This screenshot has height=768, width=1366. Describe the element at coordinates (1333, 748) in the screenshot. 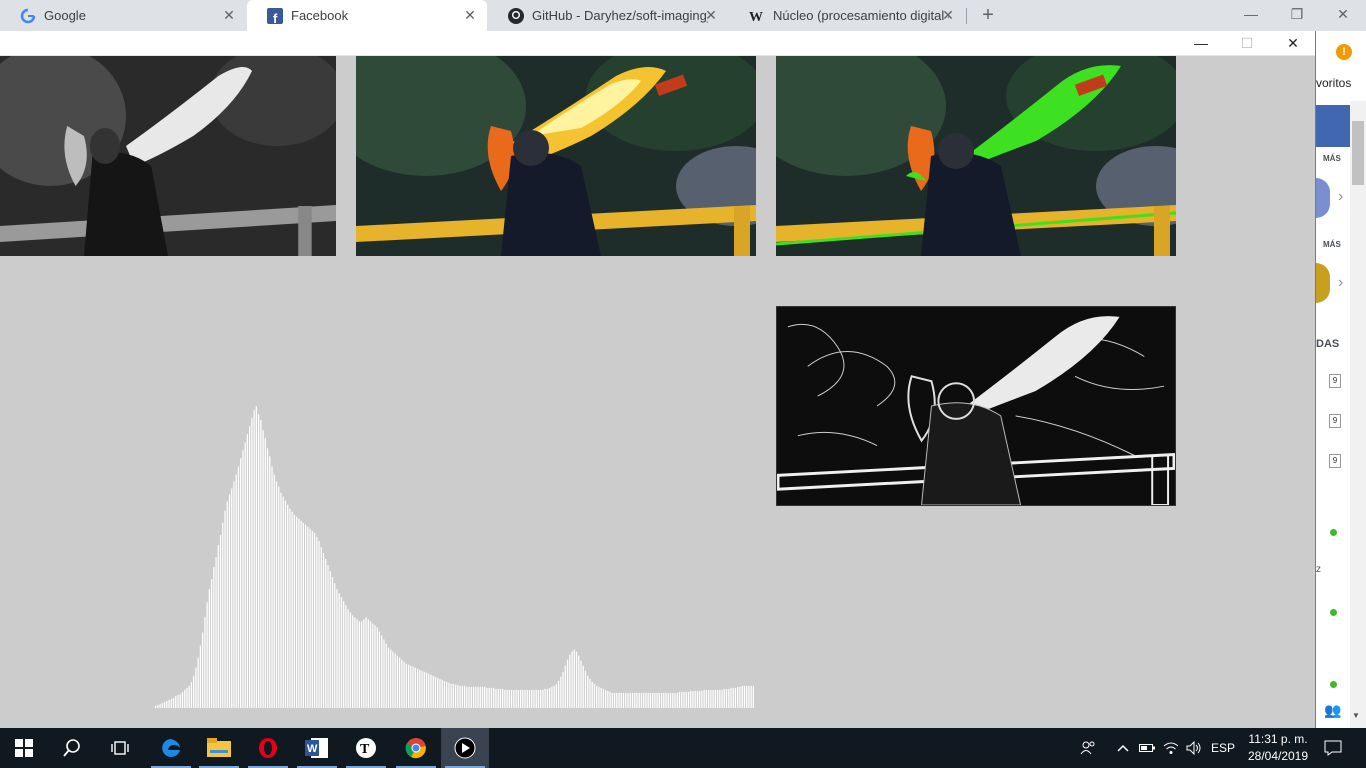

I see `notifications-icon` at that location.